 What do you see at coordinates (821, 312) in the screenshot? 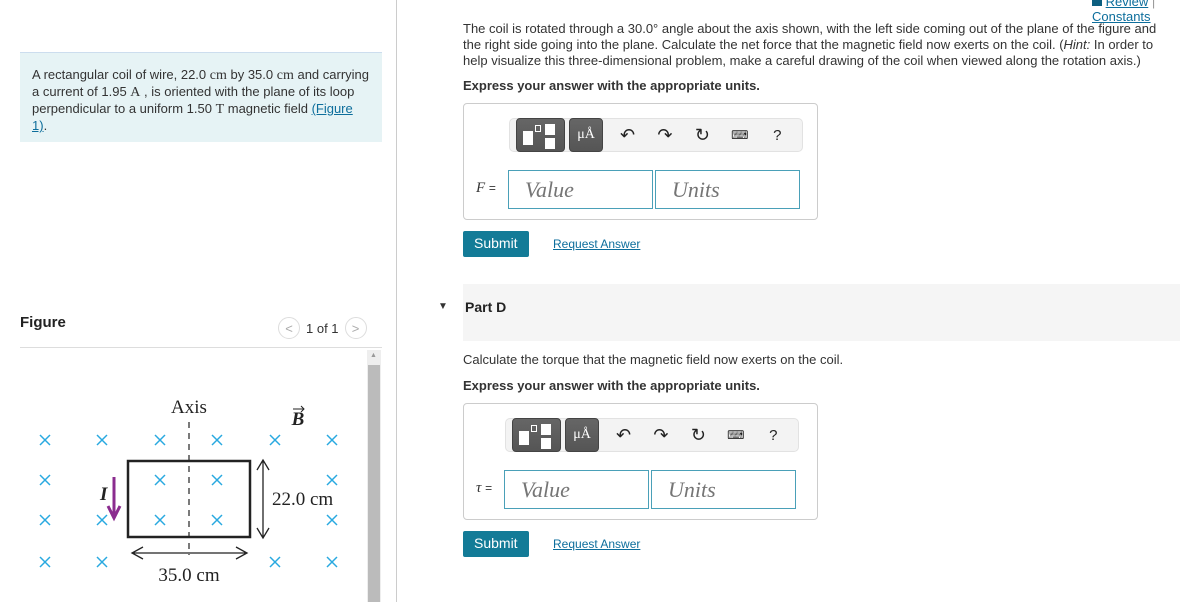
I see `part-d-header` at bounding box center [821, 312].